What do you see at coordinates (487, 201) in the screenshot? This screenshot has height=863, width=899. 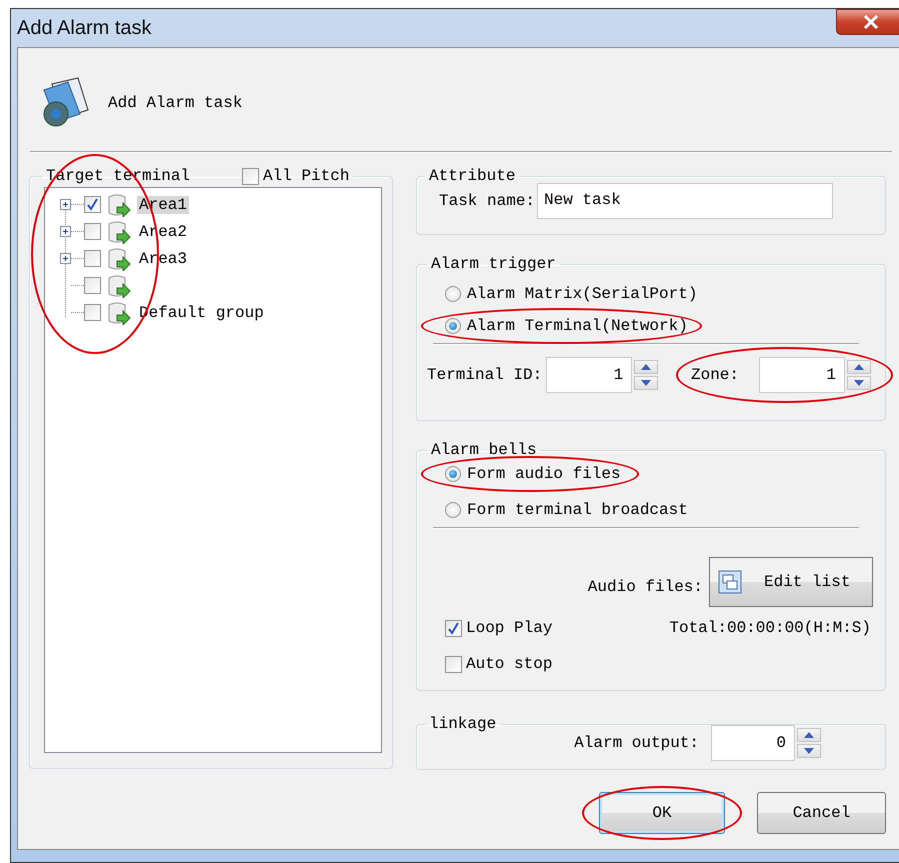 I see `field-label: Task name:` at bounding box center [487, 201].